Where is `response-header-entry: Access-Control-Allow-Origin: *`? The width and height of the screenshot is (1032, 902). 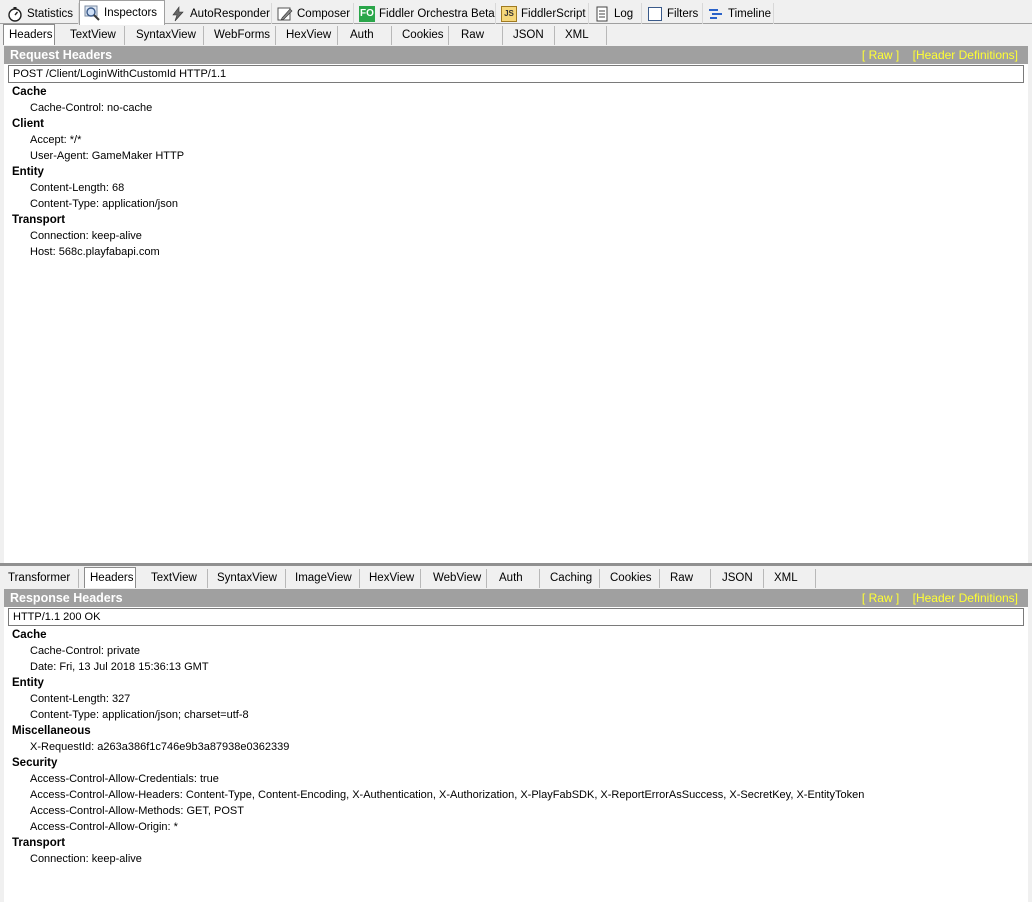 response-header-entry: Access-Control-Allow-Origin: * is located at coordinates (520, 827).